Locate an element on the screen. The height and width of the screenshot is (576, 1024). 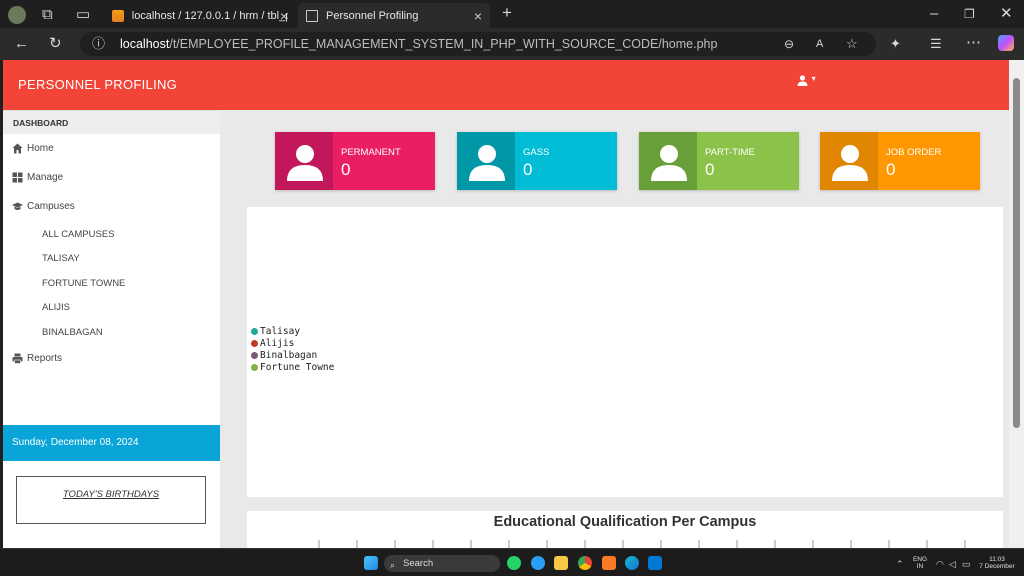
birthdays-title: TODAY'S BIRTHDAYS is located at coordinates (111, 494).